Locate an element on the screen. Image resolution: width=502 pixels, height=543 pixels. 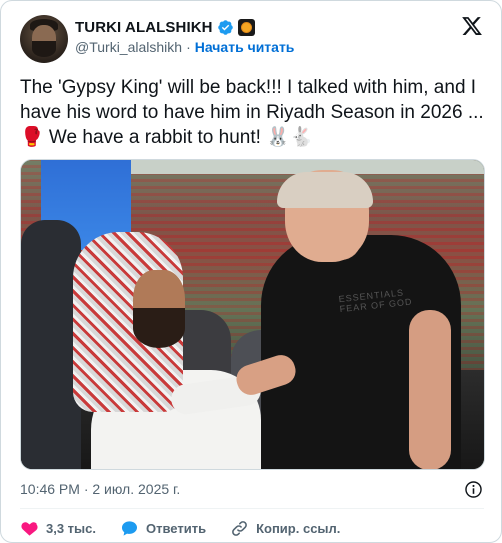
copy-link-button: Копир. ссыл. is located at coordinates (285, 528).